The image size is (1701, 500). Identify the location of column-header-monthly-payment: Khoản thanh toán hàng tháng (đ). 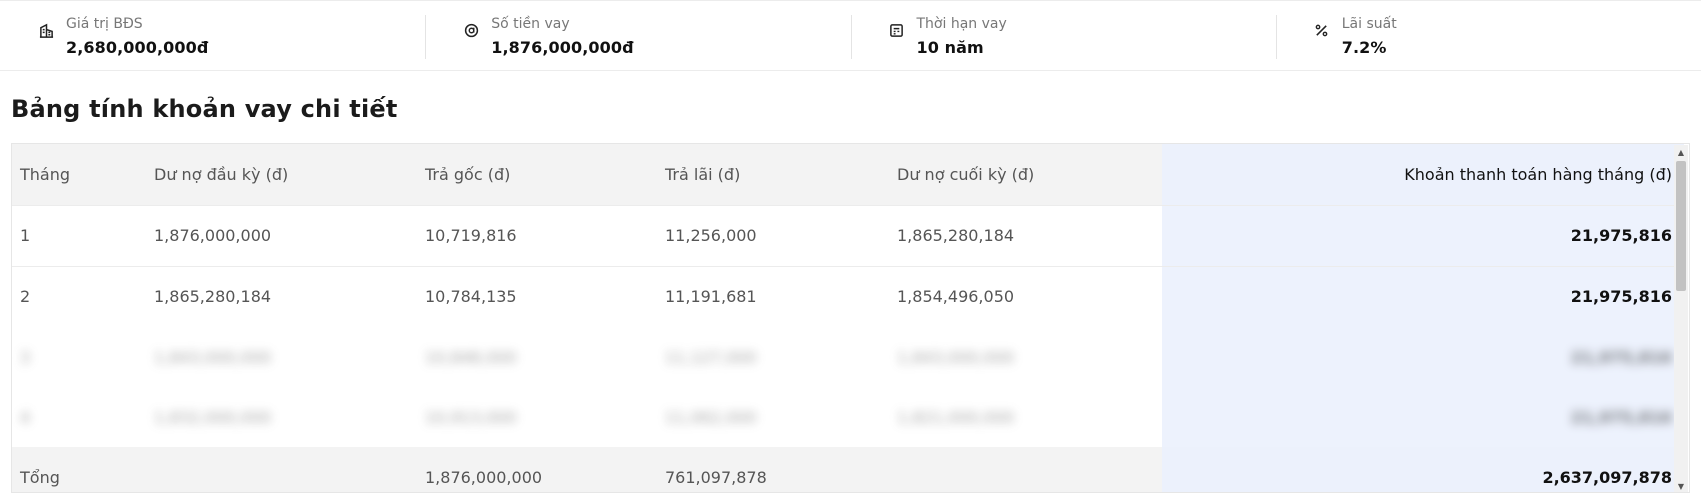
(1423, 174).